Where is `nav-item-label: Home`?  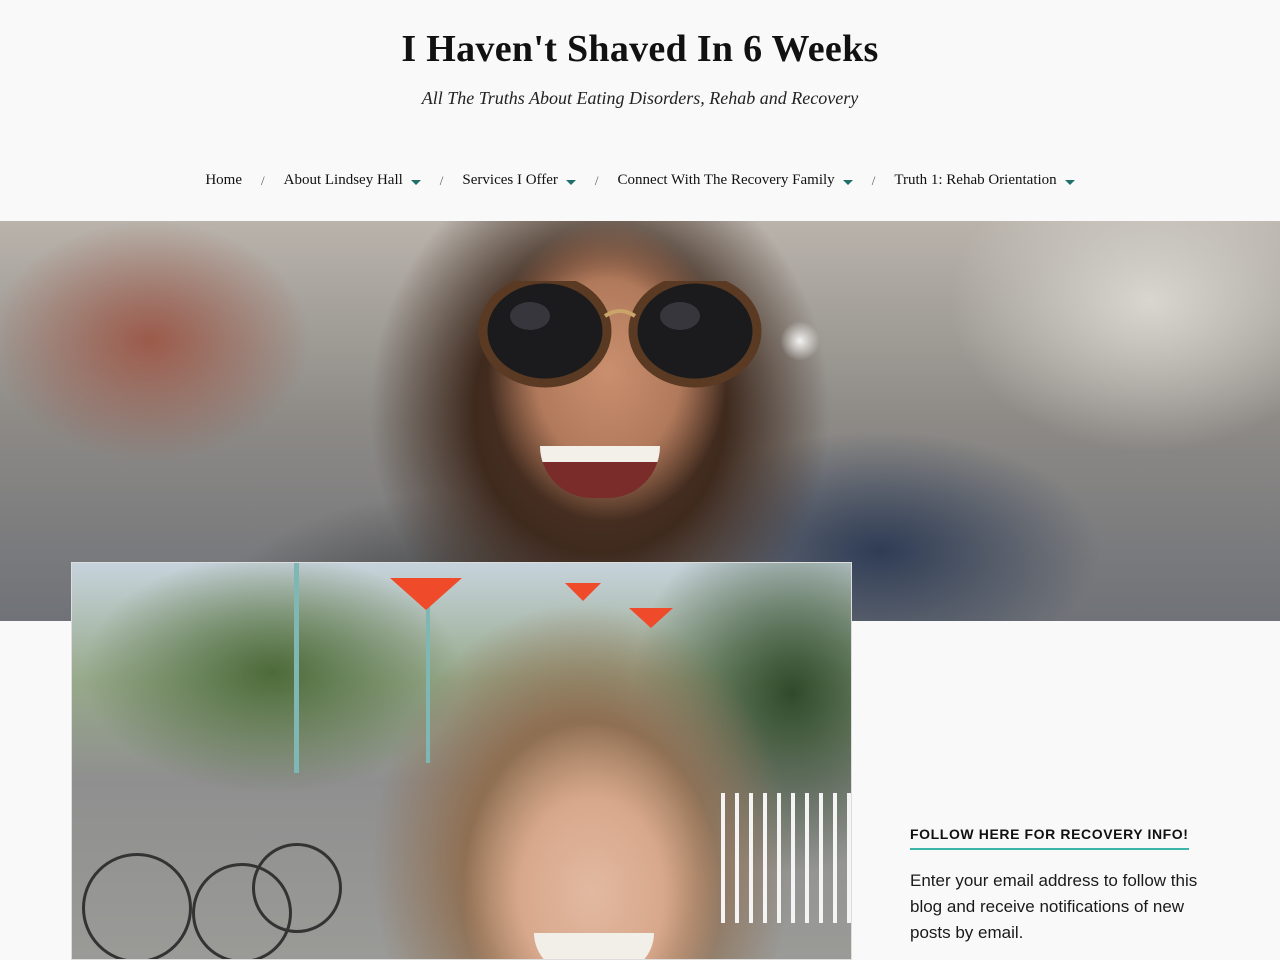 nav-item-label: Home is located at coordinates (223, 180).